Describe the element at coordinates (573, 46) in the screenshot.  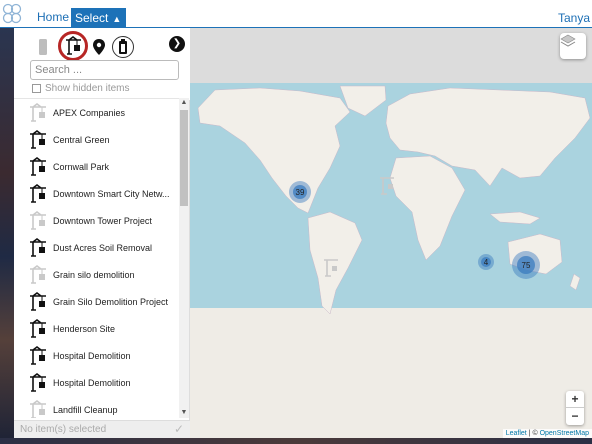
I see `layers-icon` at that location.